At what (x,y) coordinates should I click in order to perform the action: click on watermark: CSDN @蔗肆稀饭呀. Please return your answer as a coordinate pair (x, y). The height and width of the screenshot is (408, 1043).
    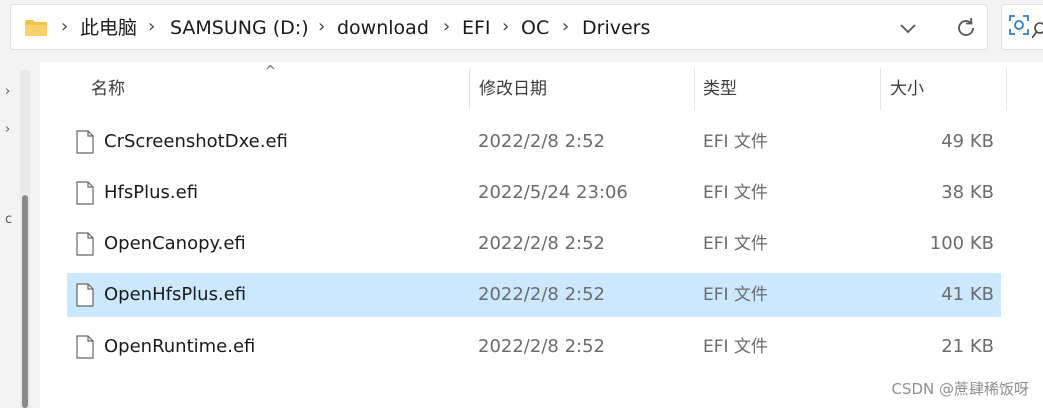
    Looking at the image, I should click on (960, 389).